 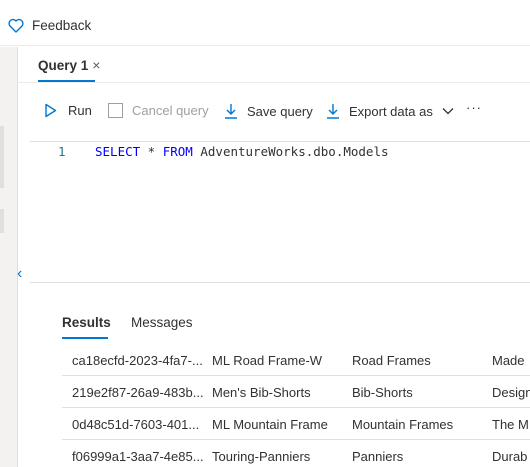 I want to click on chevron-down-icon, so click(x=448, y=111).